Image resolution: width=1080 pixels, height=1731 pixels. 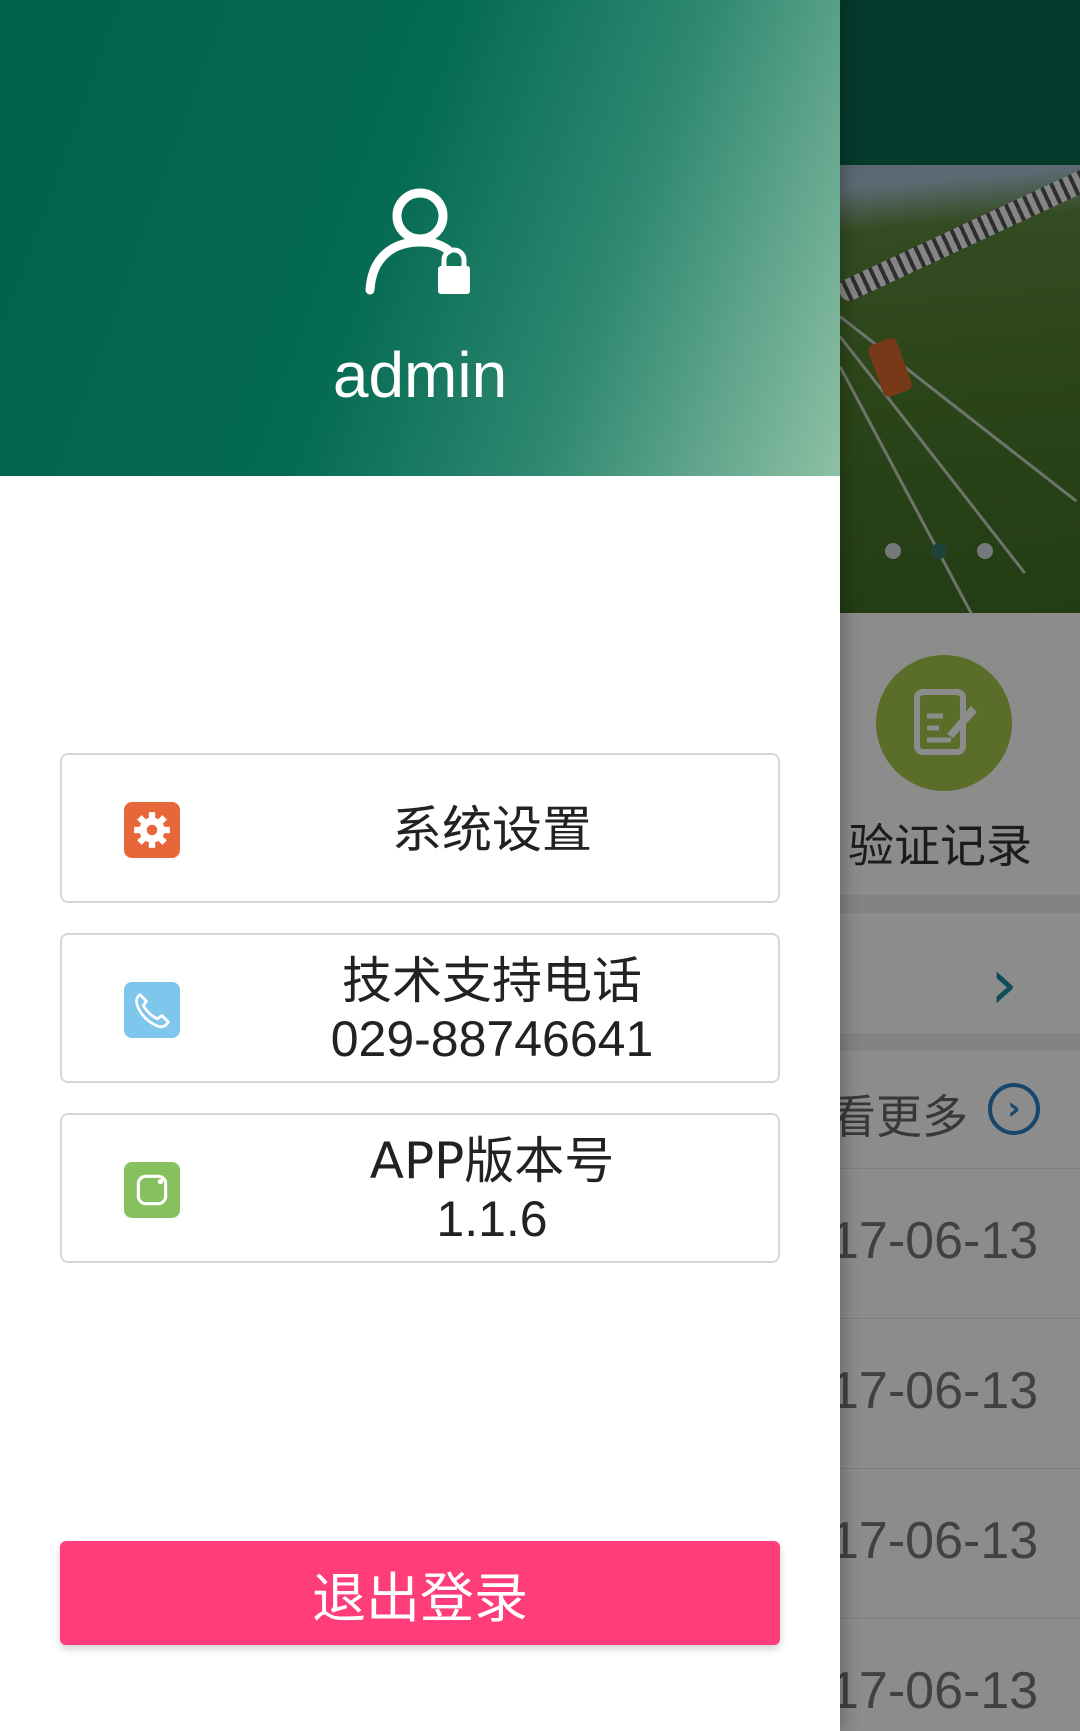 I want to click on menu-item-label: 系统设置, so click(x=492, y=830).